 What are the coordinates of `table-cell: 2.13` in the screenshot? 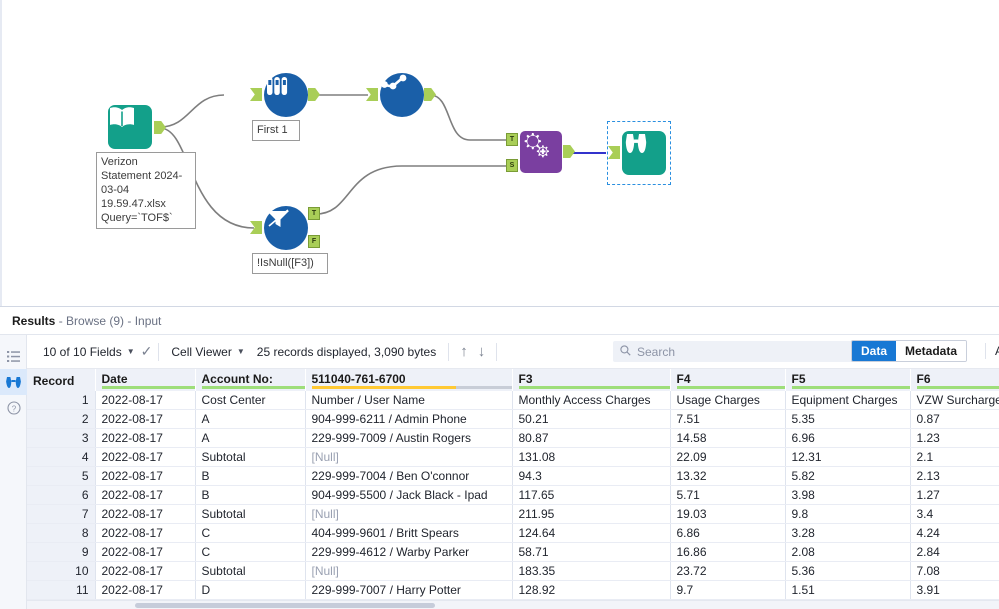 It's located at (954, 476).